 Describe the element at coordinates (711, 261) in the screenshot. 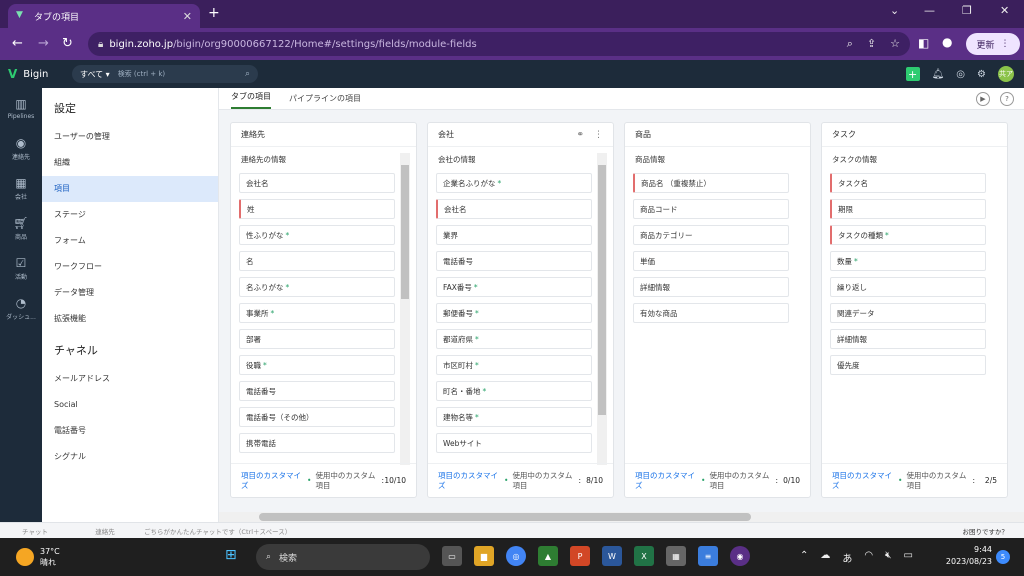

I see `field-item: 単価` at that location.